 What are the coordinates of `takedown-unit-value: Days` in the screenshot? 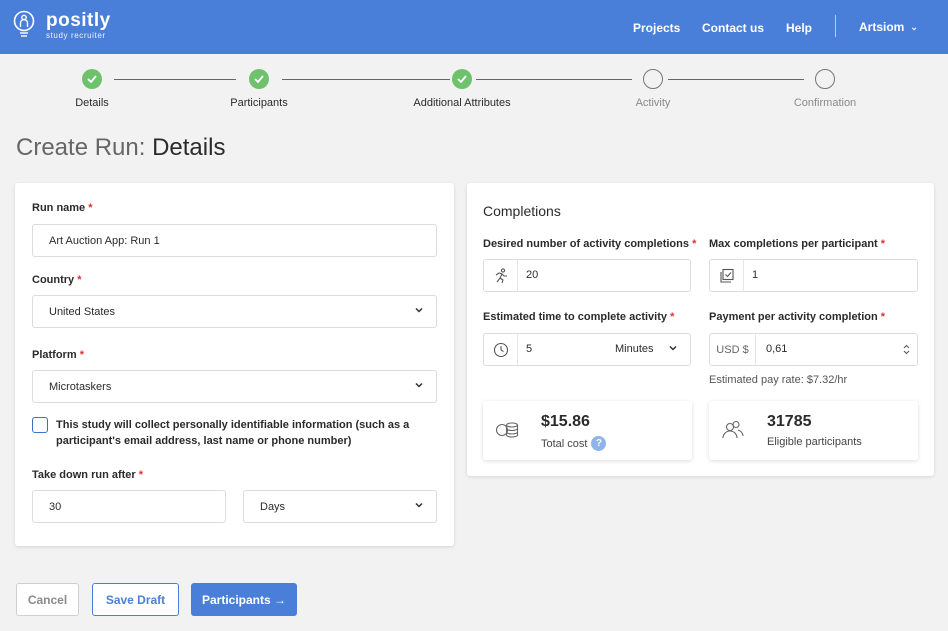 It's located at (273, 506).